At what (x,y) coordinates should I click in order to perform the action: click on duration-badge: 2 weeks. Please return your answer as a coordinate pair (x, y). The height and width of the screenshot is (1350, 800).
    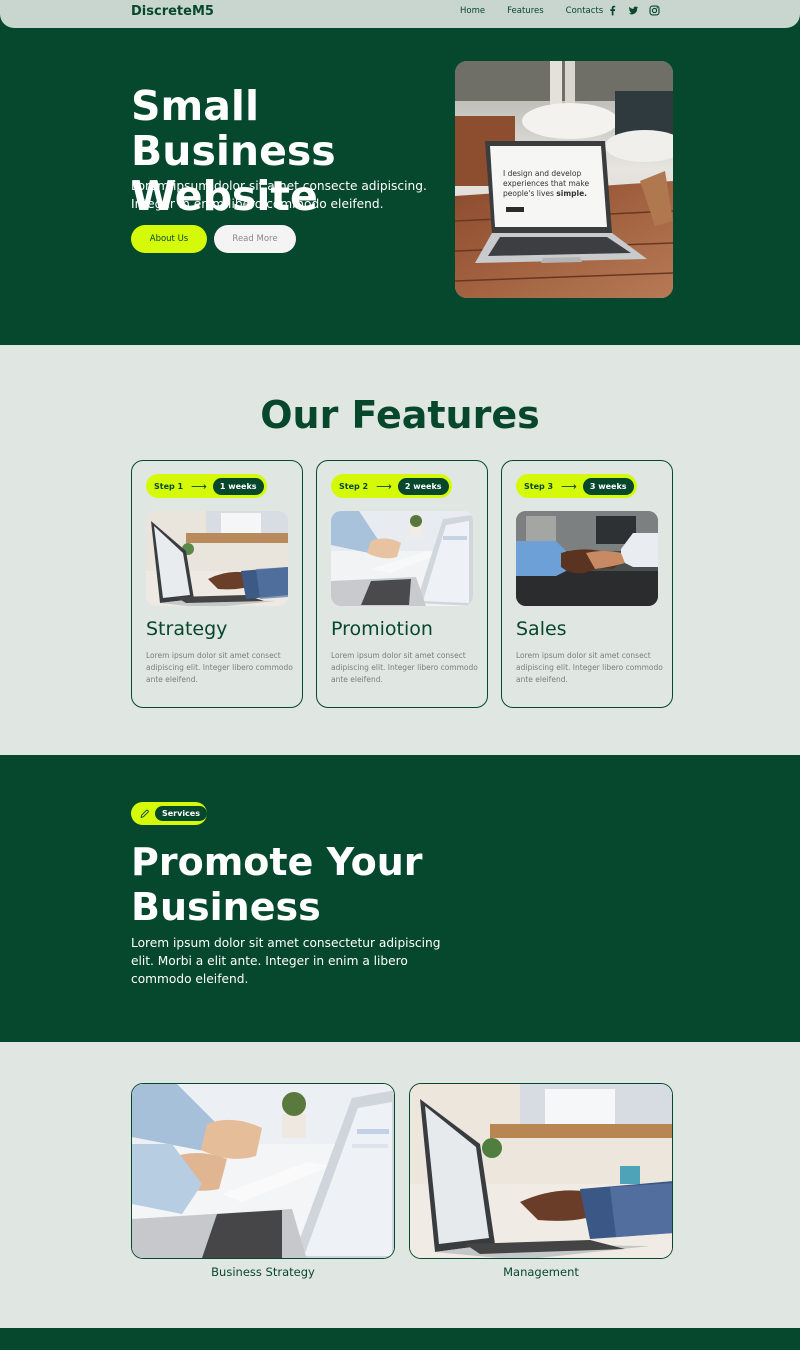
    Looking at the image, I should click on (423, 486).